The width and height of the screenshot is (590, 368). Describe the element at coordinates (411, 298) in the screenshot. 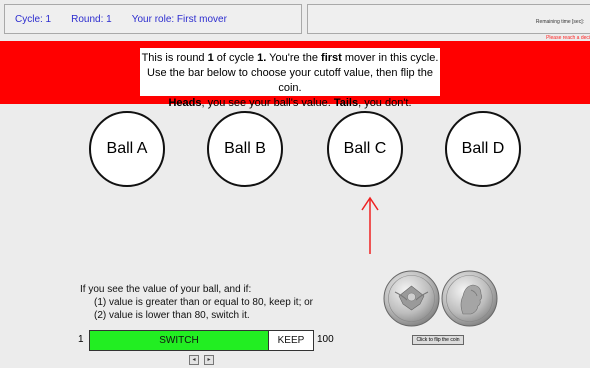

I see `coin-tails-icon` at that location.